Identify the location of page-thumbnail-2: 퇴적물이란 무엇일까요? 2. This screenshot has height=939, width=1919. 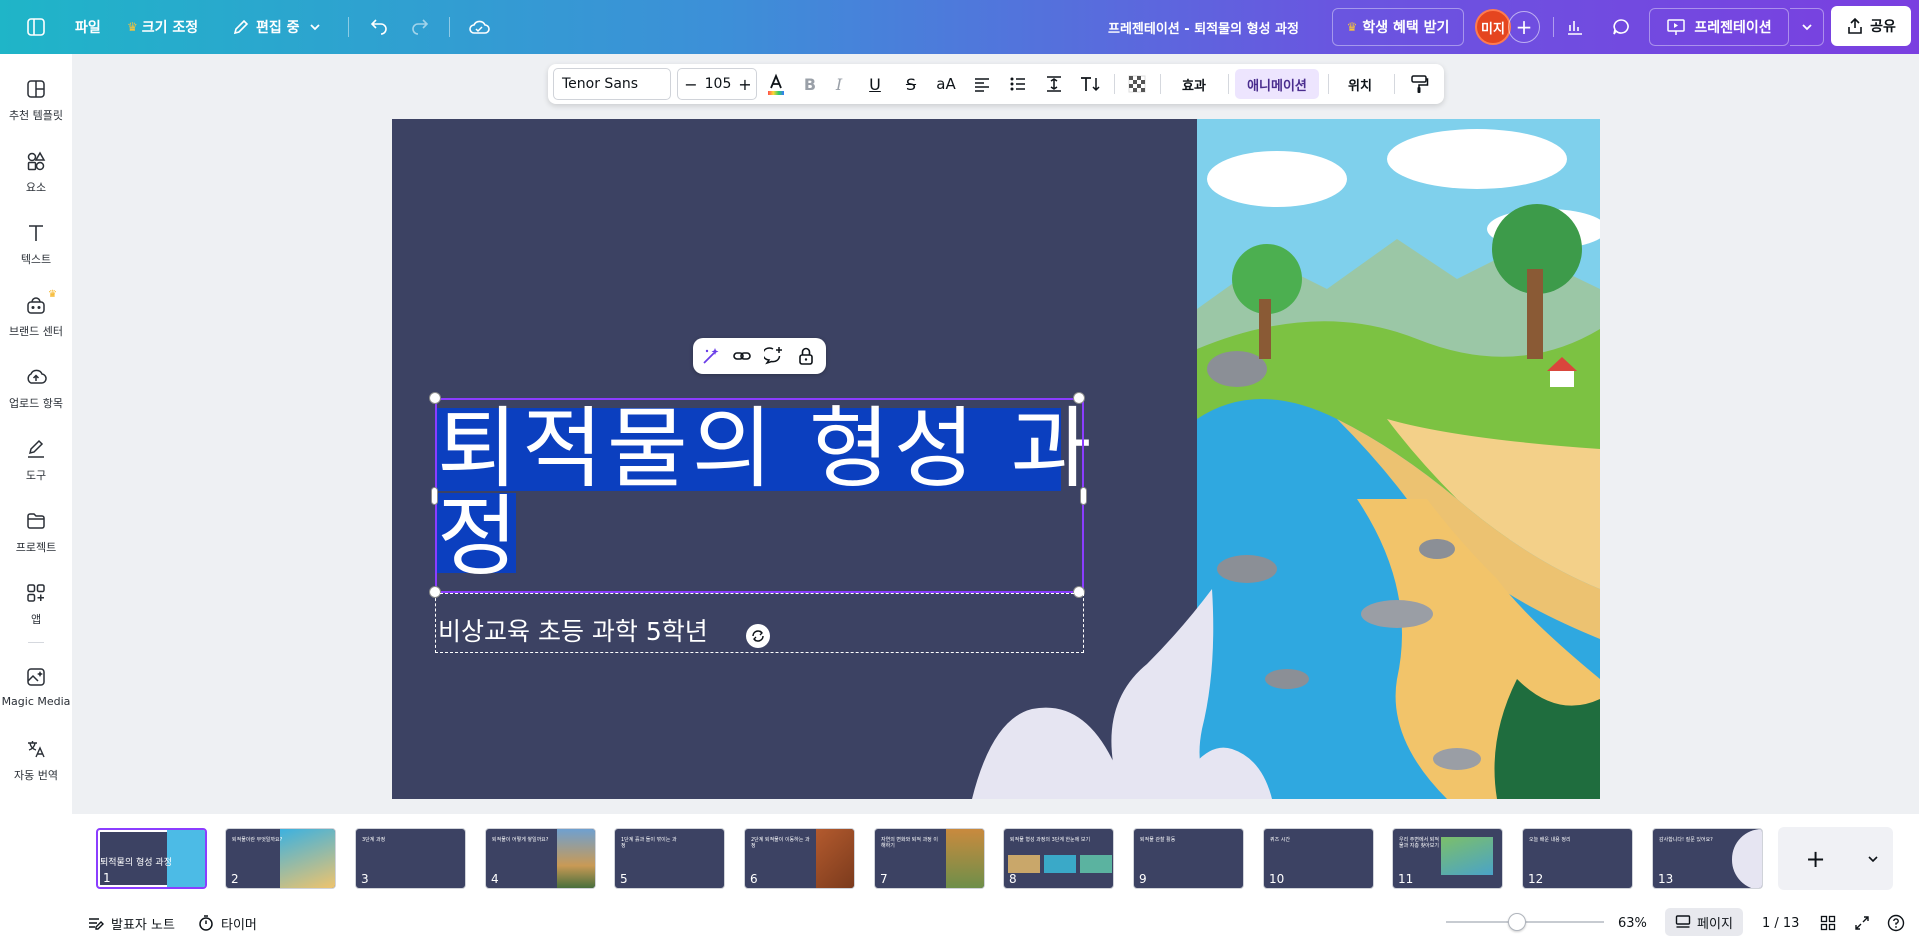
(280, 858).